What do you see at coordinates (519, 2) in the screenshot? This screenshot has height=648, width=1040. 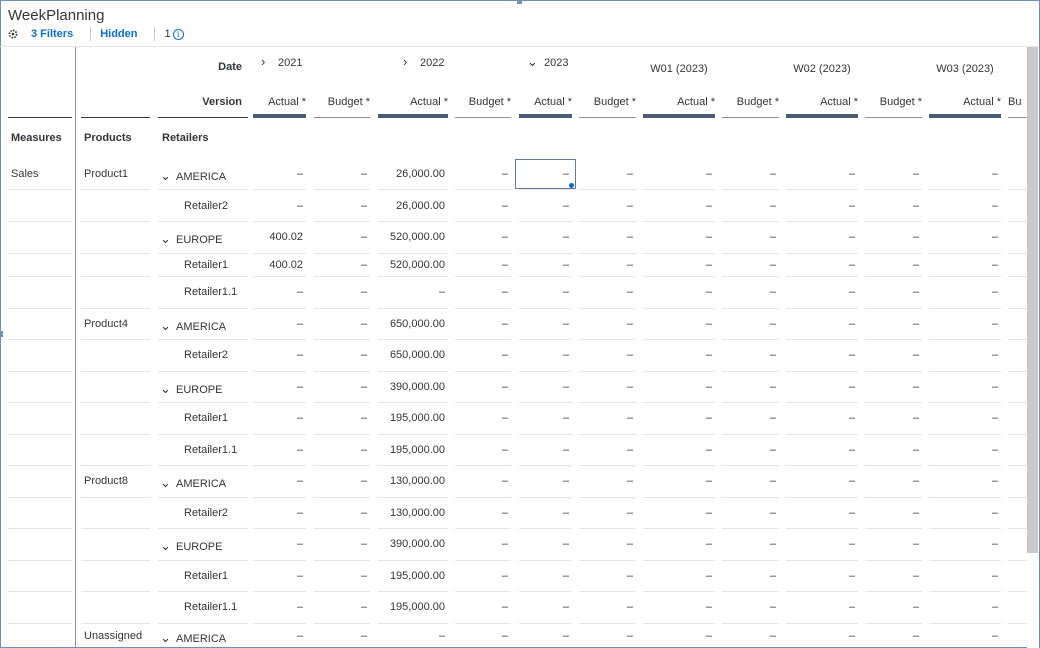 I see `resize-handle-top` at bounding box center [519, 2].